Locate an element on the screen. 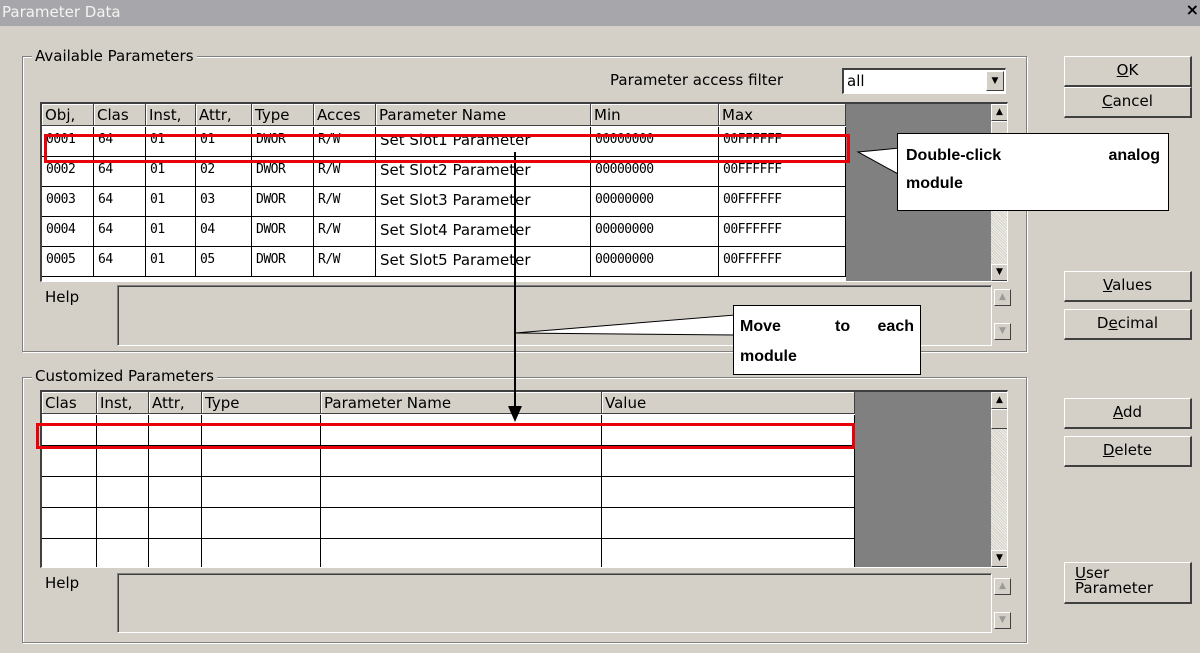 Image resolution: width=1200 pixels, height=653 pixels. column-header: Obj, is located at coordinates (68, 115).